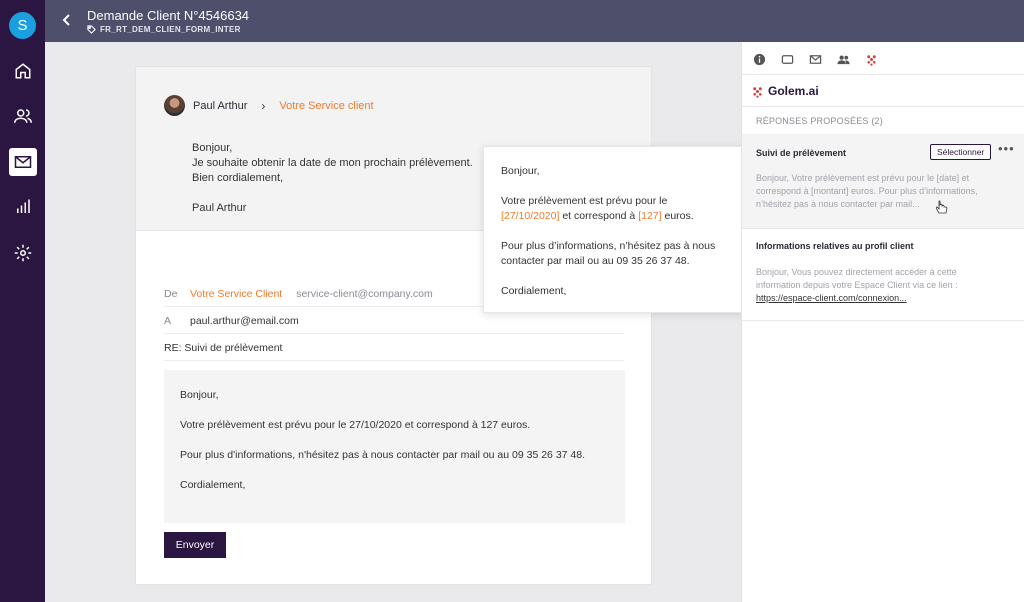  I want to click on chevron-right-icon: ›, so click(263, 105).